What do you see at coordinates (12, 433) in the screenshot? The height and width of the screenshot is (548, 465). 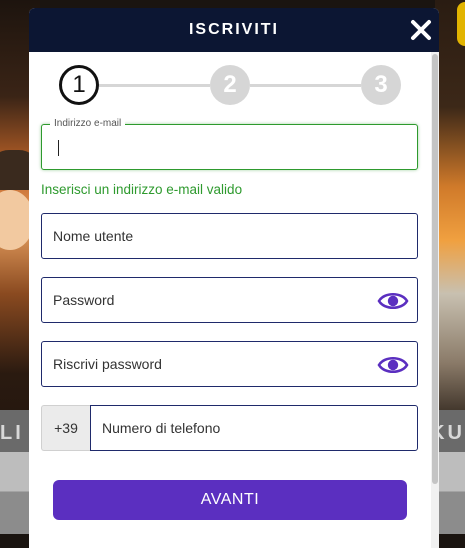 I see `background-left-text: LI` at bounding box center [12, 433].